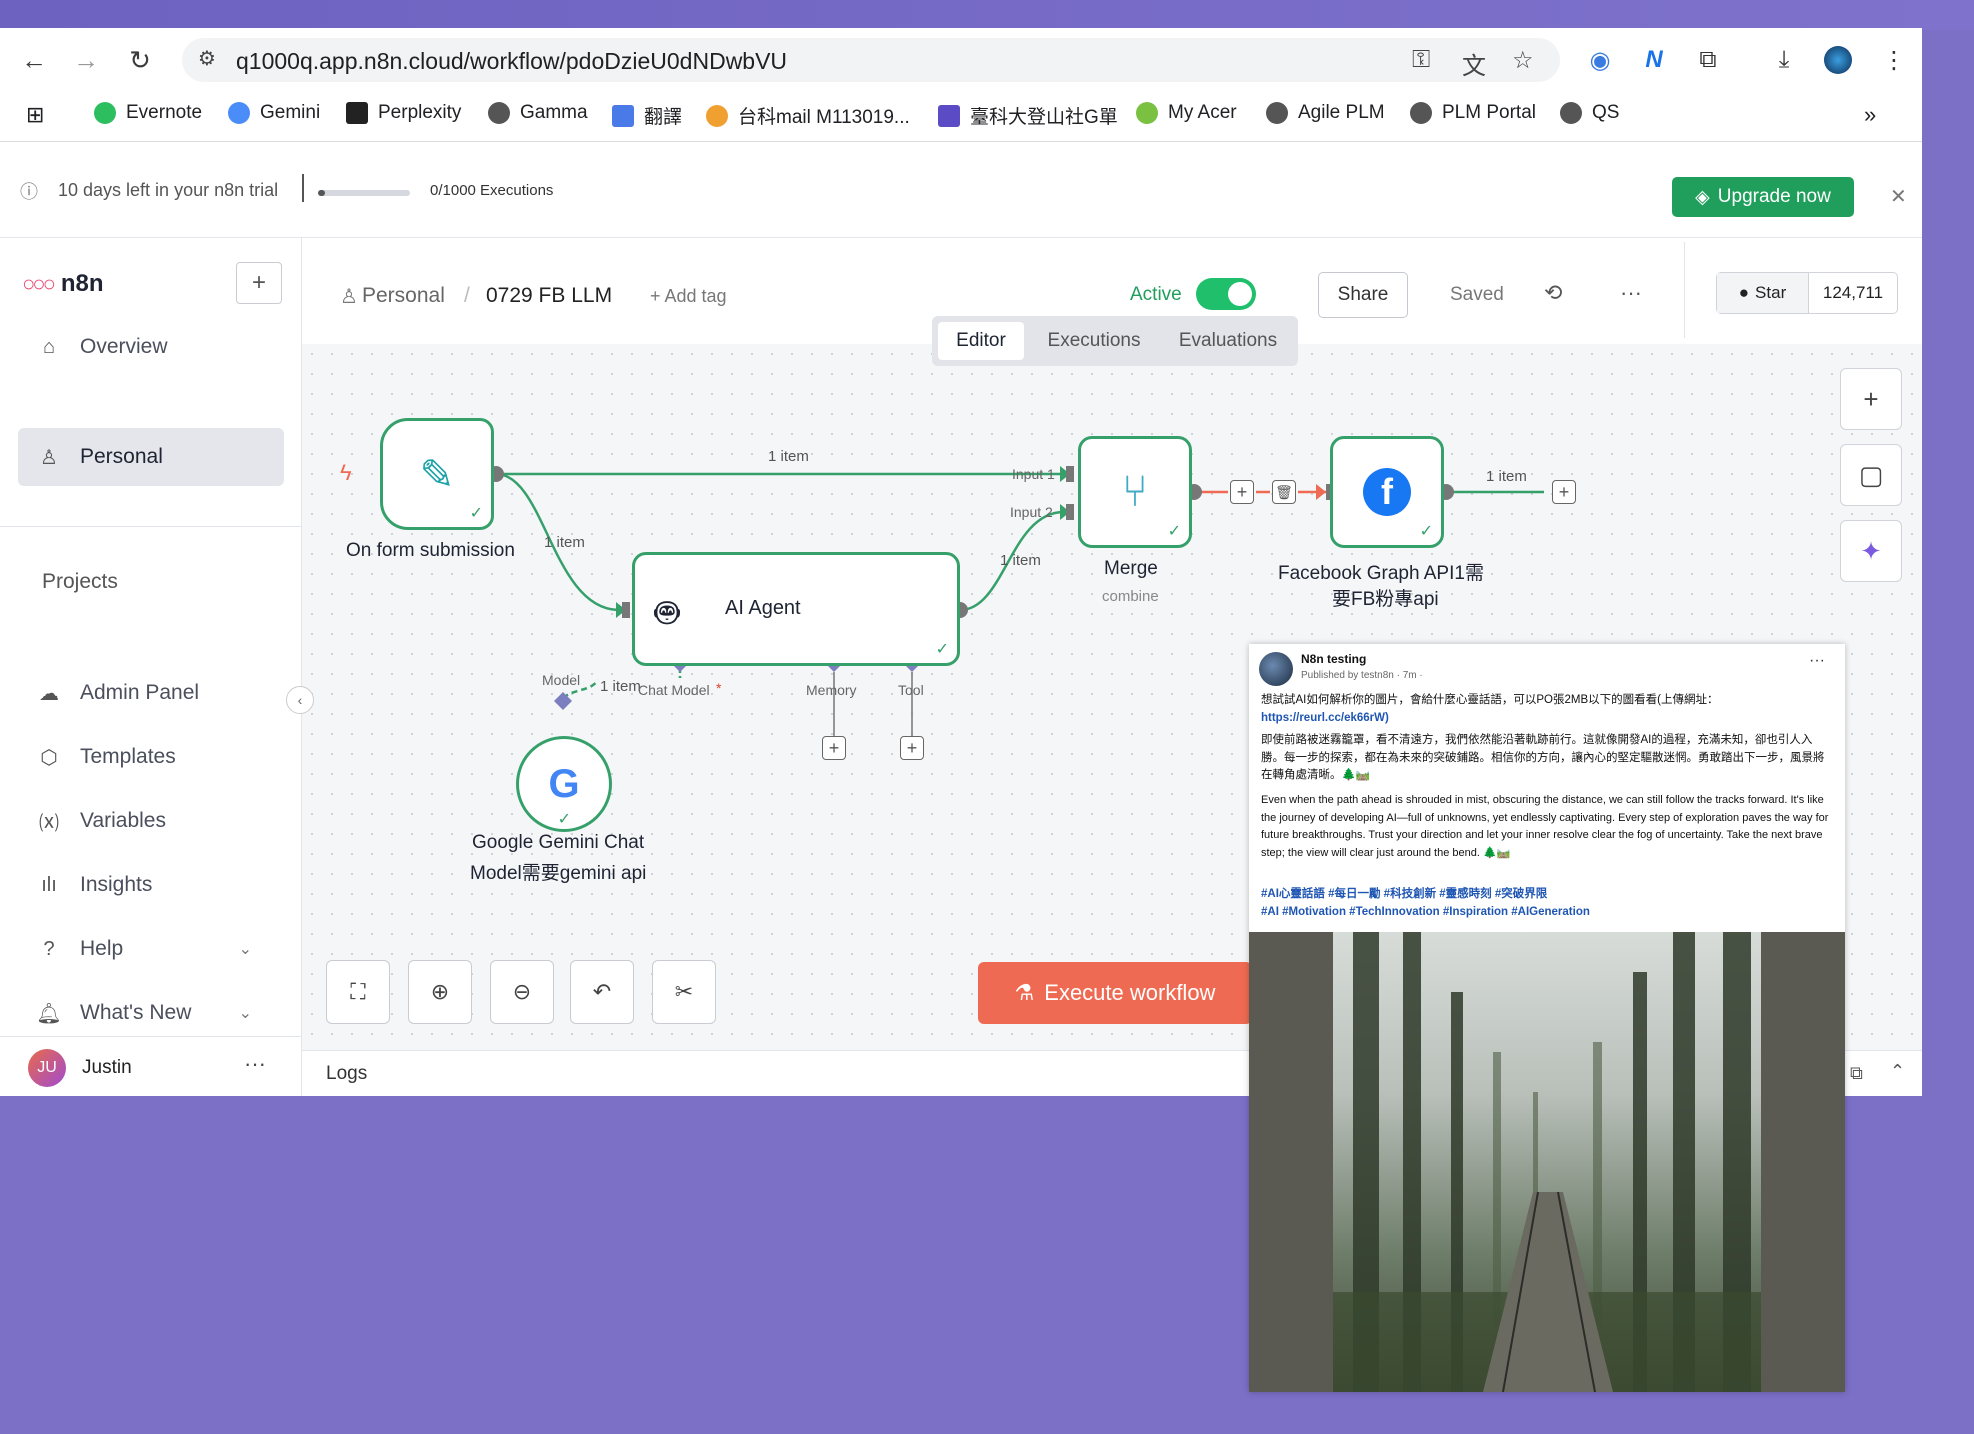  I want to click on node-sub-merge: combine, so click(1130, 596).